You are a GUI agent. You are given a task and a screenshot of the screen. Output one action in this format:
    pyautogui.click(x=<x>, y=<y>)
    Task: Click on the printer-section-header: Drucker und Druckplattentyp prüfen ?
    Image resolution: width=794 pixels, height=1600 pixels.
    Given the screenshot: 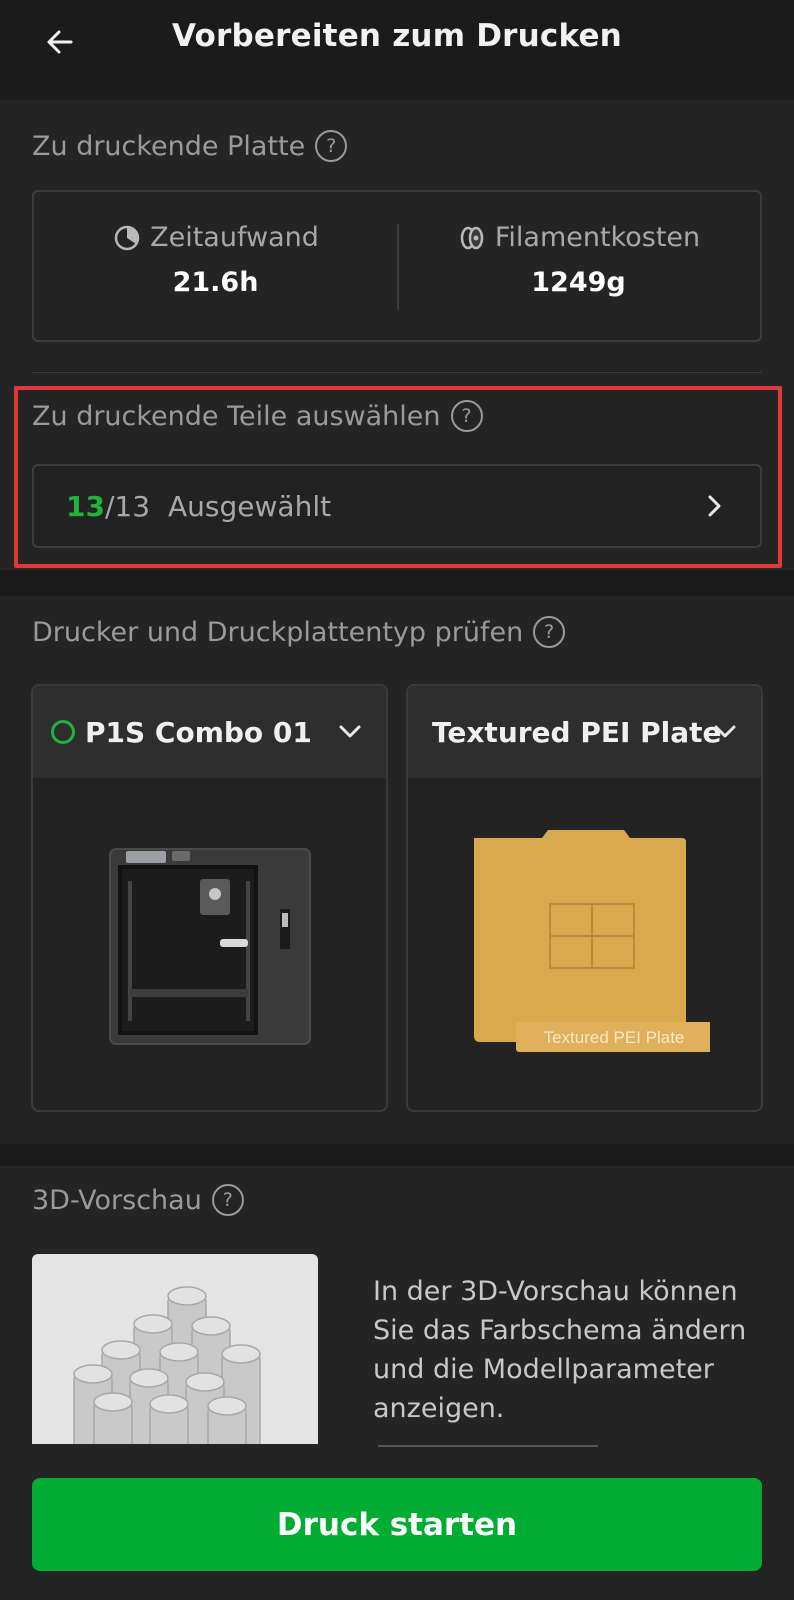 What is the action you would take?
    pyautogui.click(x=299, y=632)
    